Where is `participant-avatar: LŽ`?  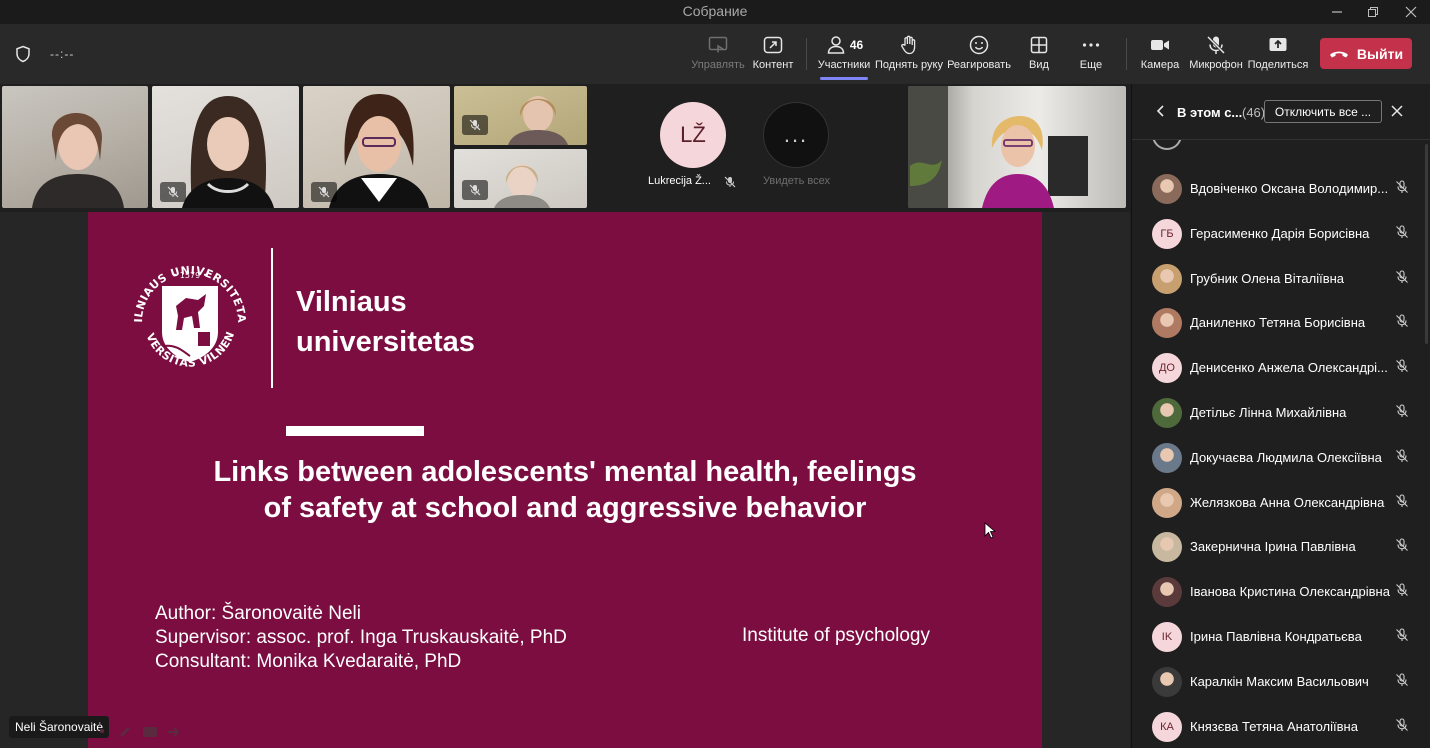
participant-avatar: LŽ is located at coordinates (693, 135).